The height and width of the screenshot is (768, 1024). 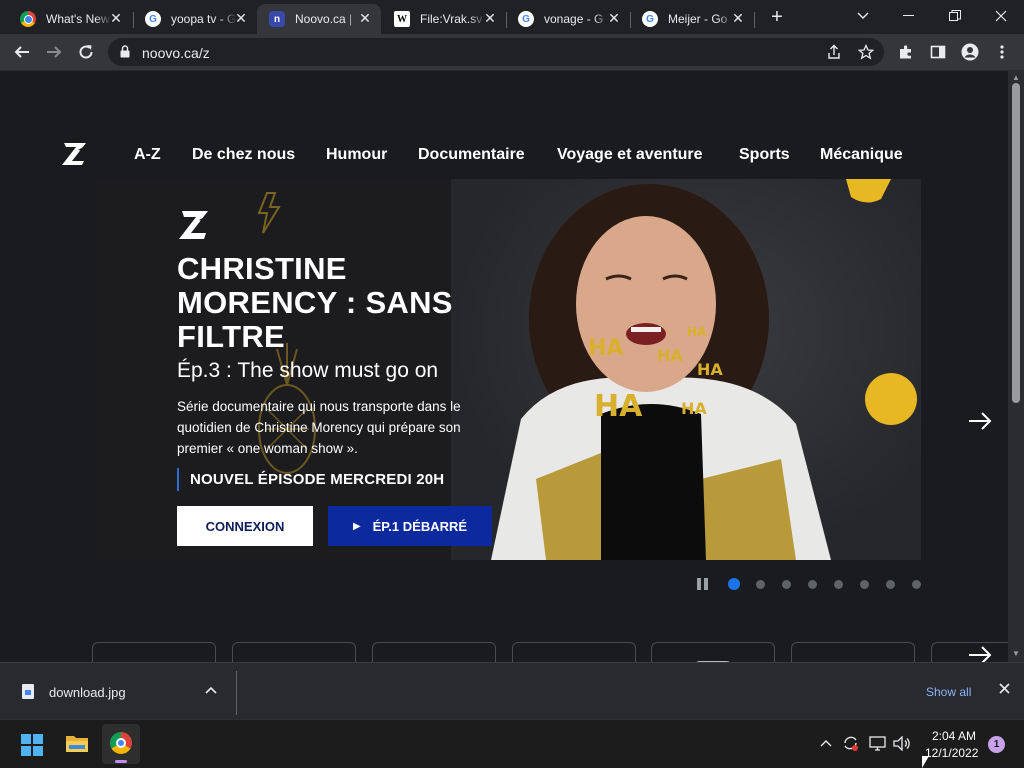 What do you see at coordinates (310, 479) in the screenshot?
I see `hero-airing-info: NOUVEL ÉPISODE MERCREDI 20H` at bounding box center [310, 479].